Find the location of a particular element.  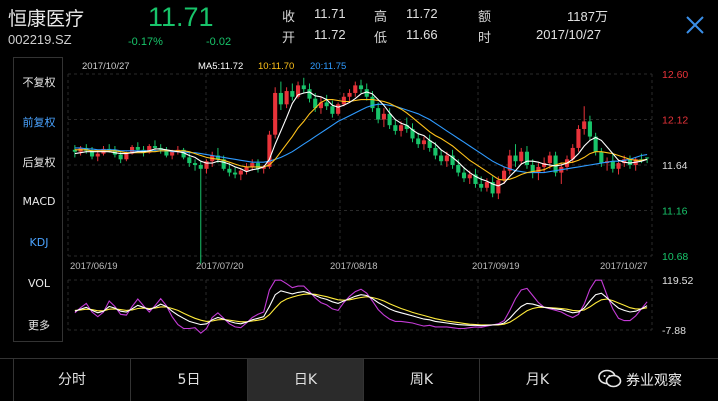

kdj-lines is located at coordinates (361, 306).